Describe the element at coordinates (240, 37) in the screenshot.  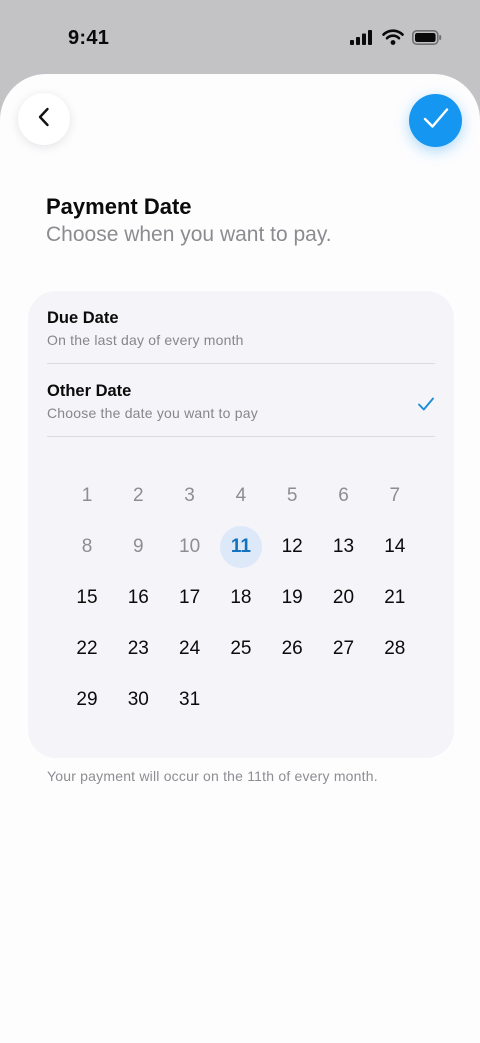
I see `status-bar: 9:41` at that location.